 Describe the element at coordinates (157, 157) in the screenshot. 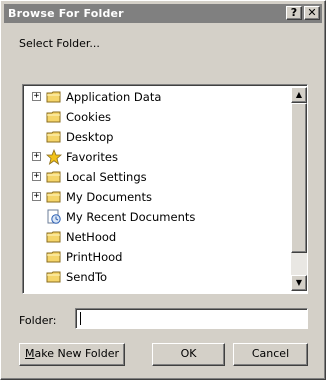

I see `tree-item: + Favorites` at that location.